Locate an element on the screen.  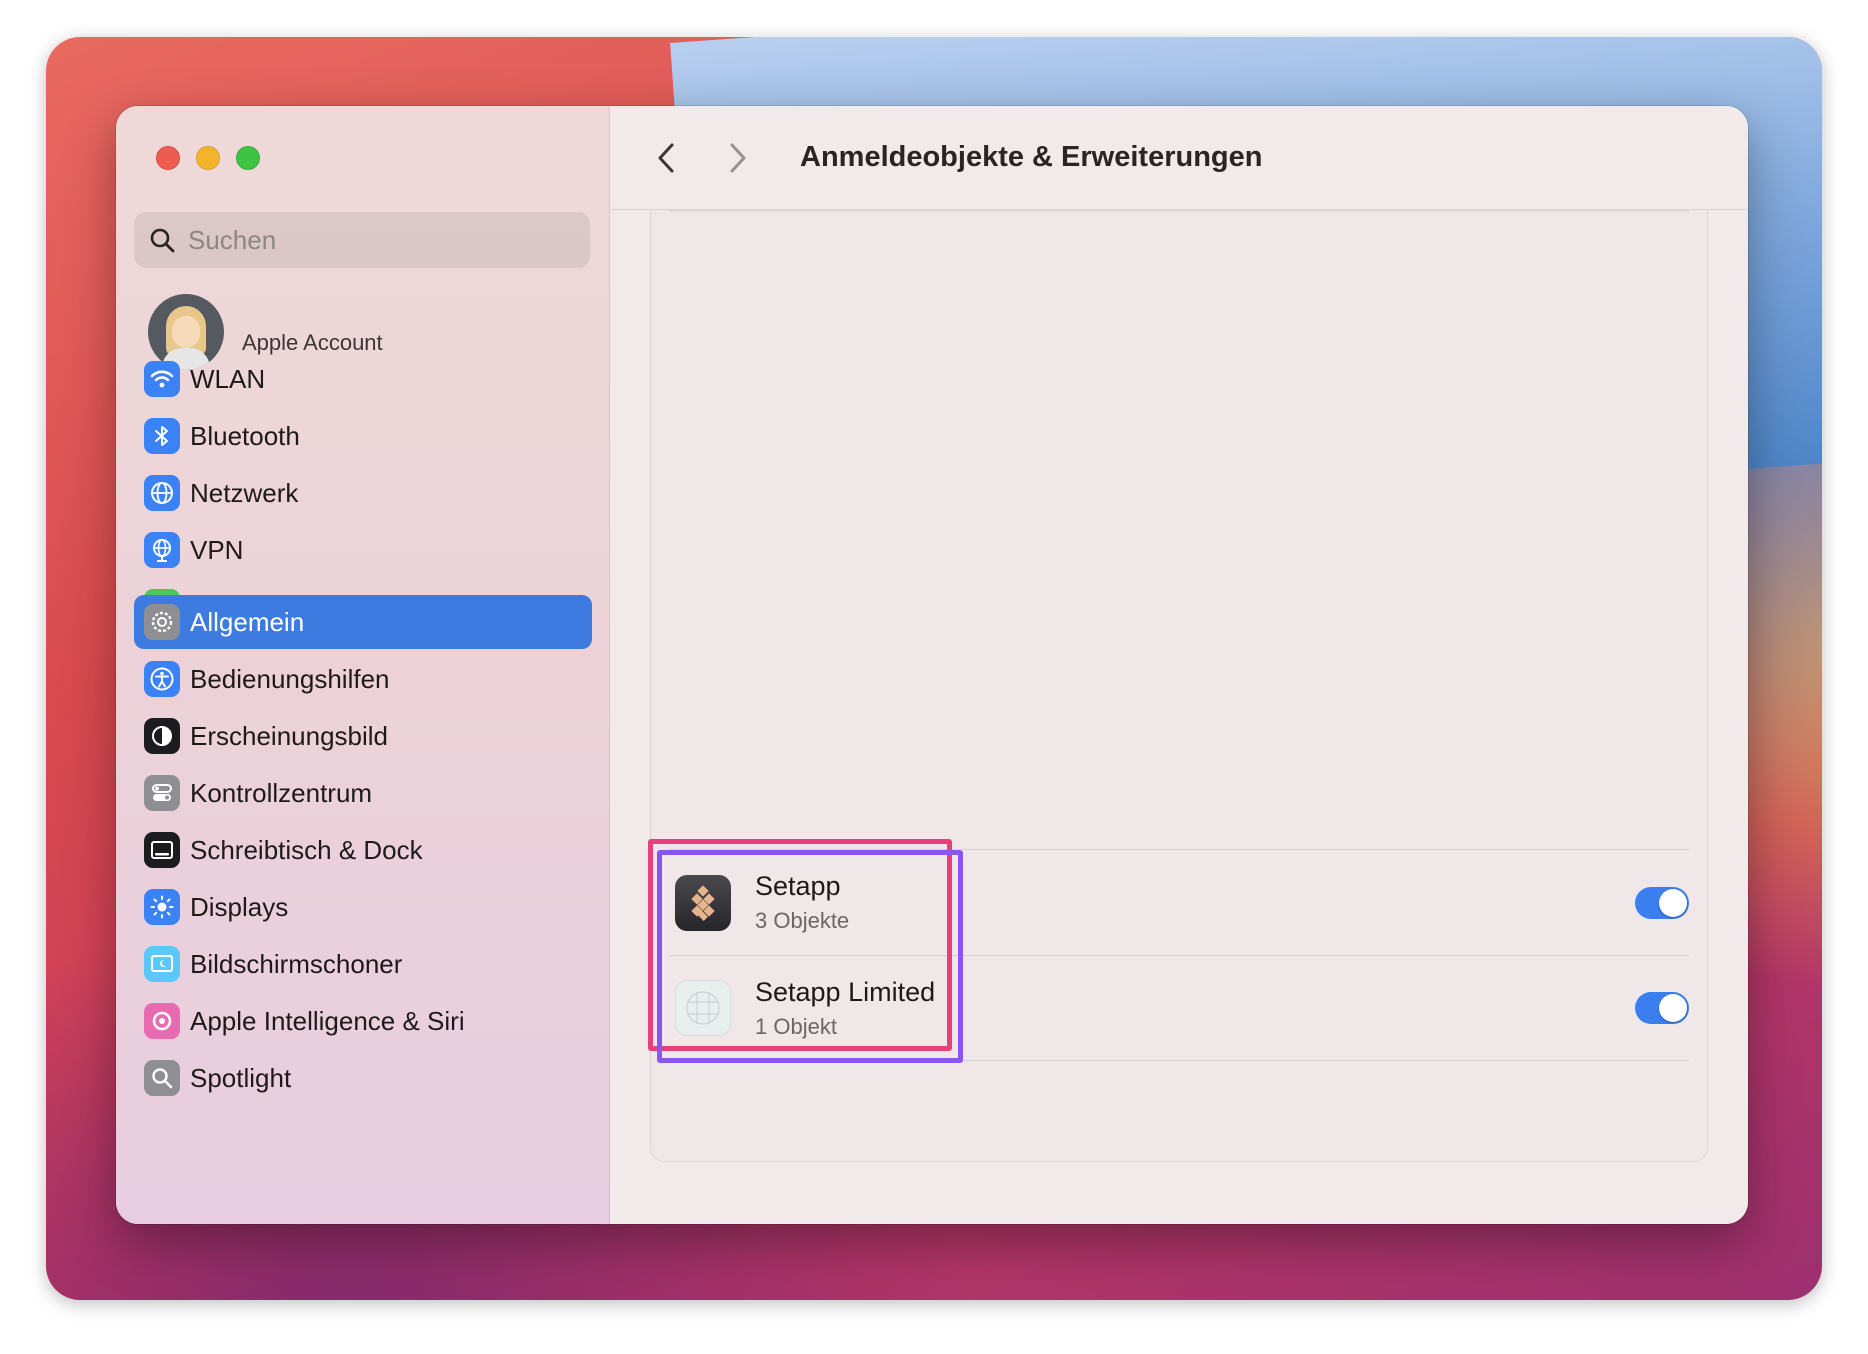
vpn-globe-icon is located at coordinates (162, 550).